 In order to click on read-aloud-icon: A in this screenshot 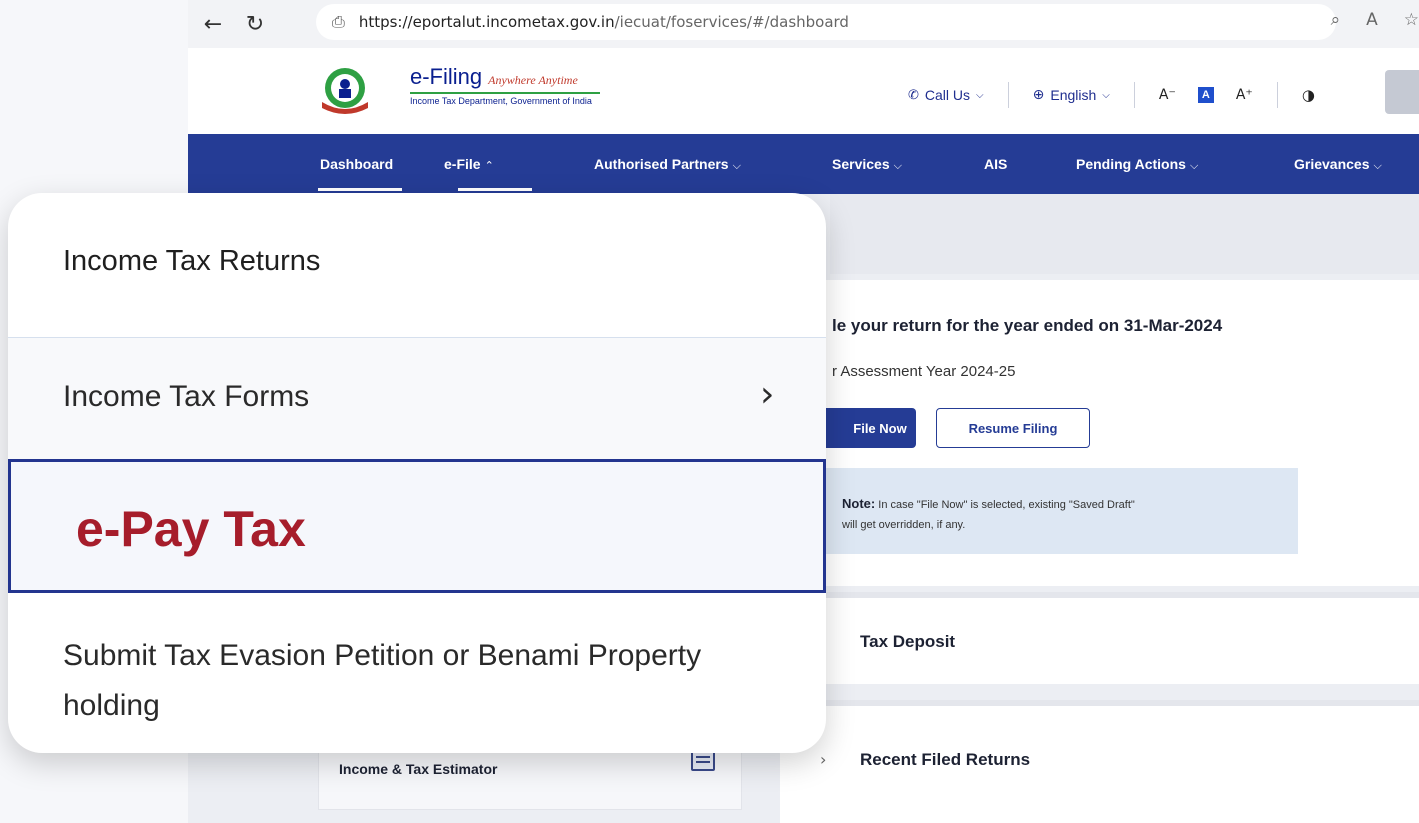, I will do `click(1372, 20)`.